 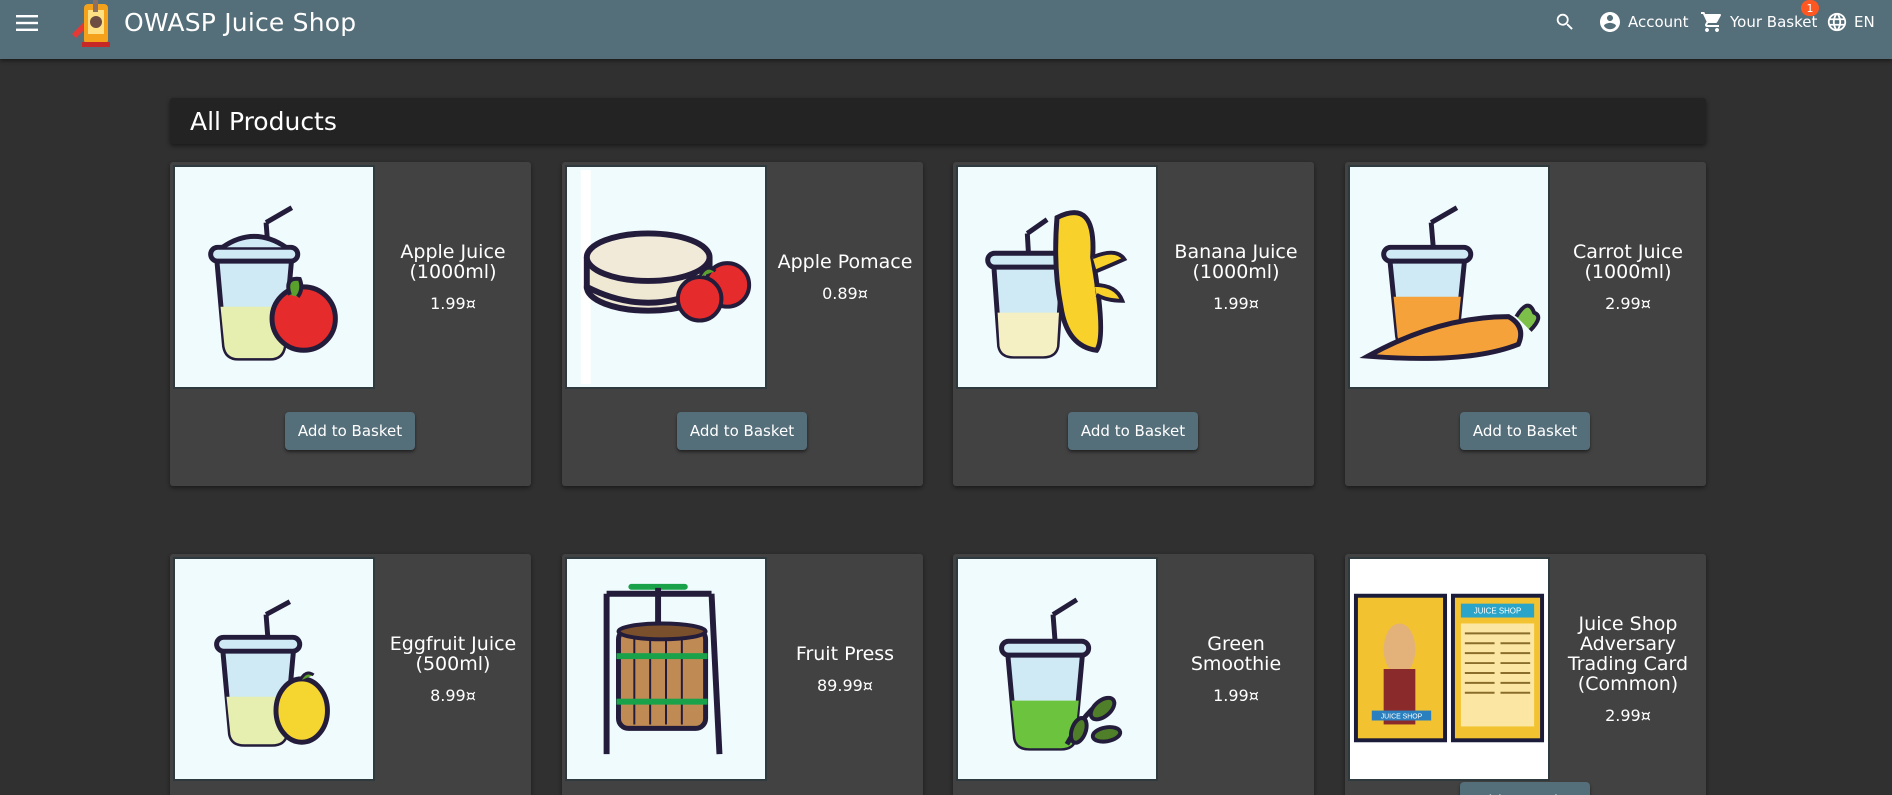 I want to click on fruit-press-image, so click(x=666, y=669).